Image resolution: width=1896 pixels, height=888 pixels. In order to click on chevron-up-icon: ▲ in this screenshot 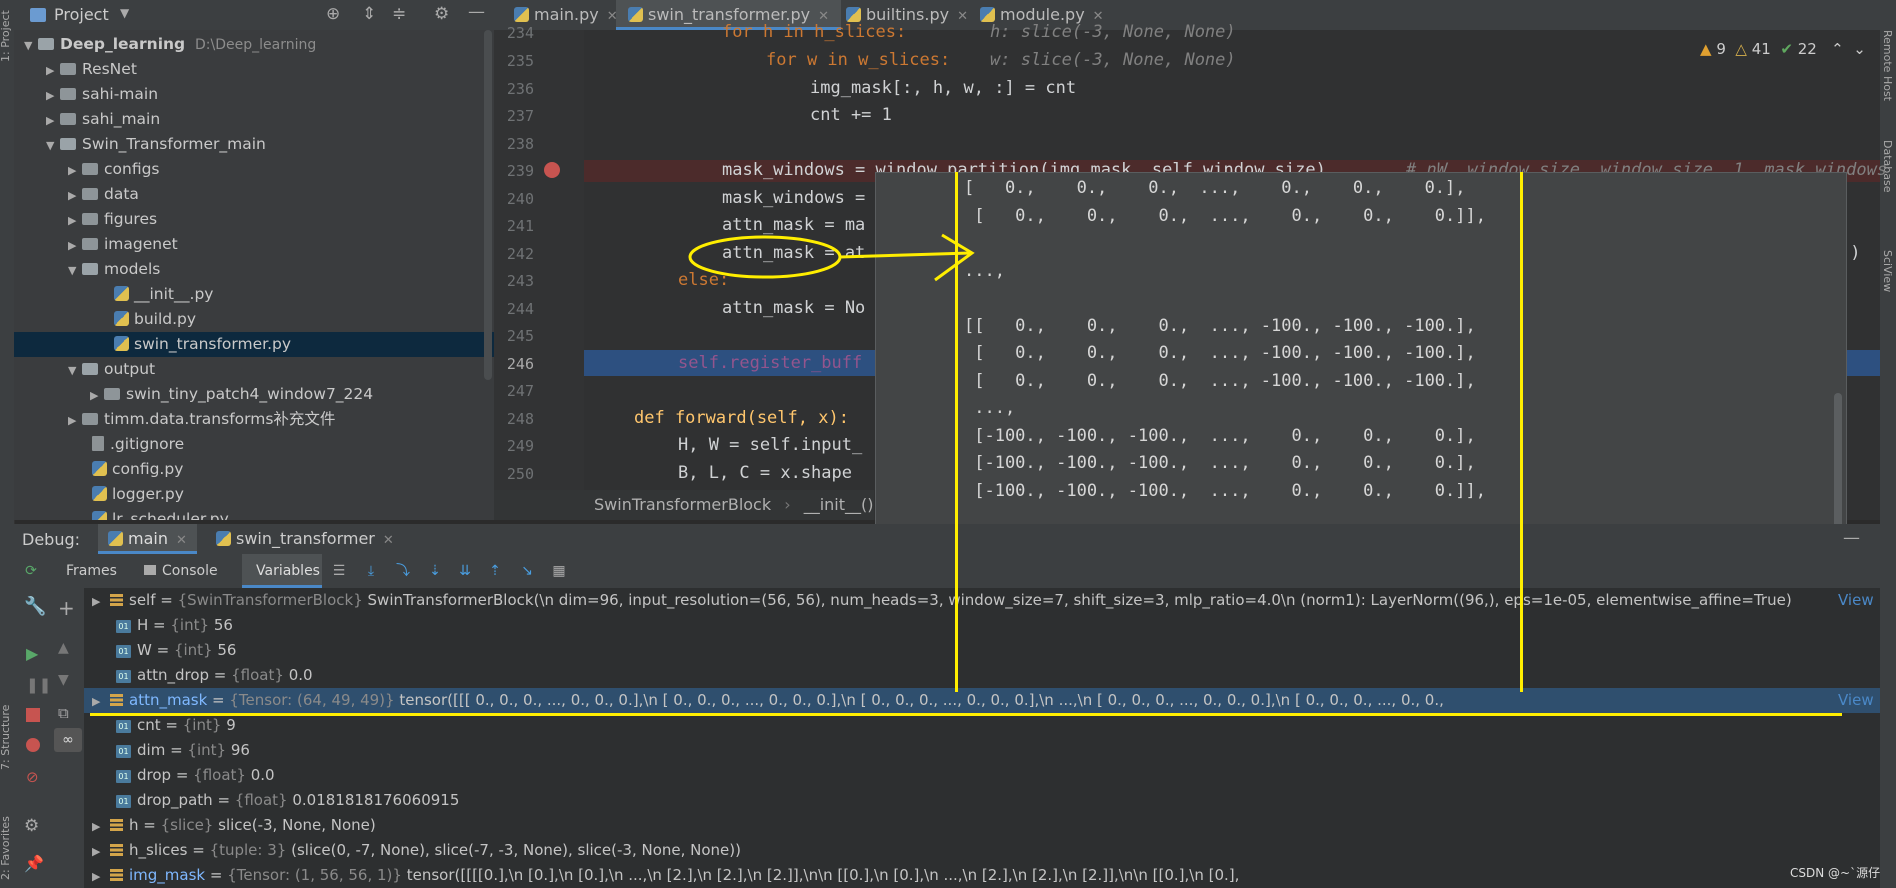, I will do `click(63, 648)`.